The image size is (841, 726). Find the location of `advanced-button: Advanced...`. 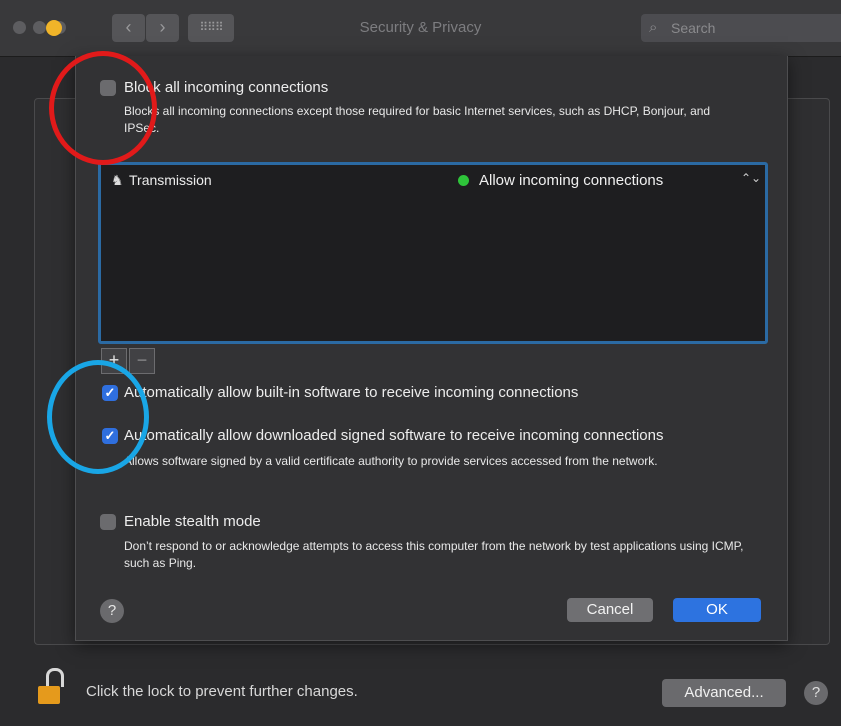

advanced-button: Advanced... is located at coordinates (724, 693).